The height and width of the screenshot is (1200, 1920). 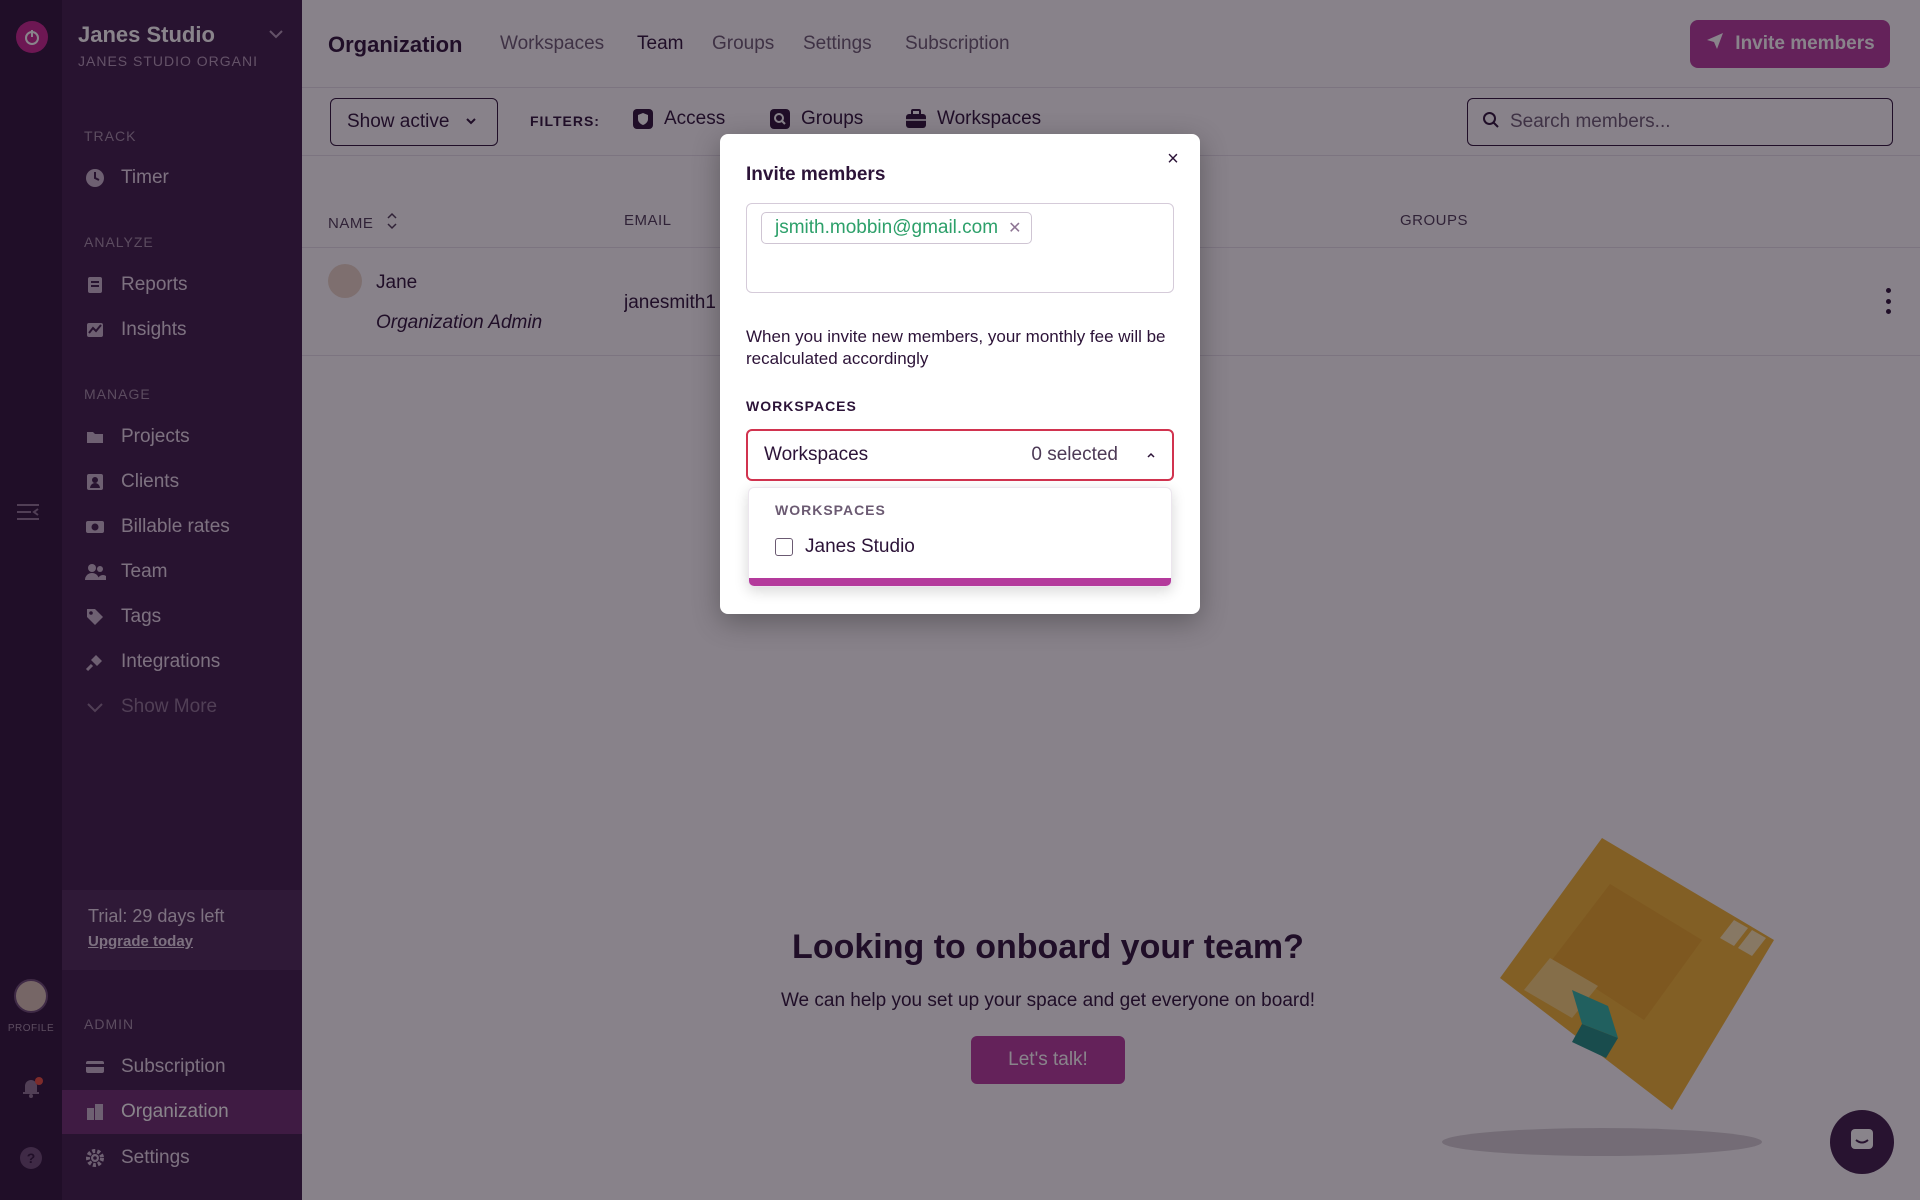 I want to click on dropdown-section-label: WORKSPACES, so click(x=830, y=510).